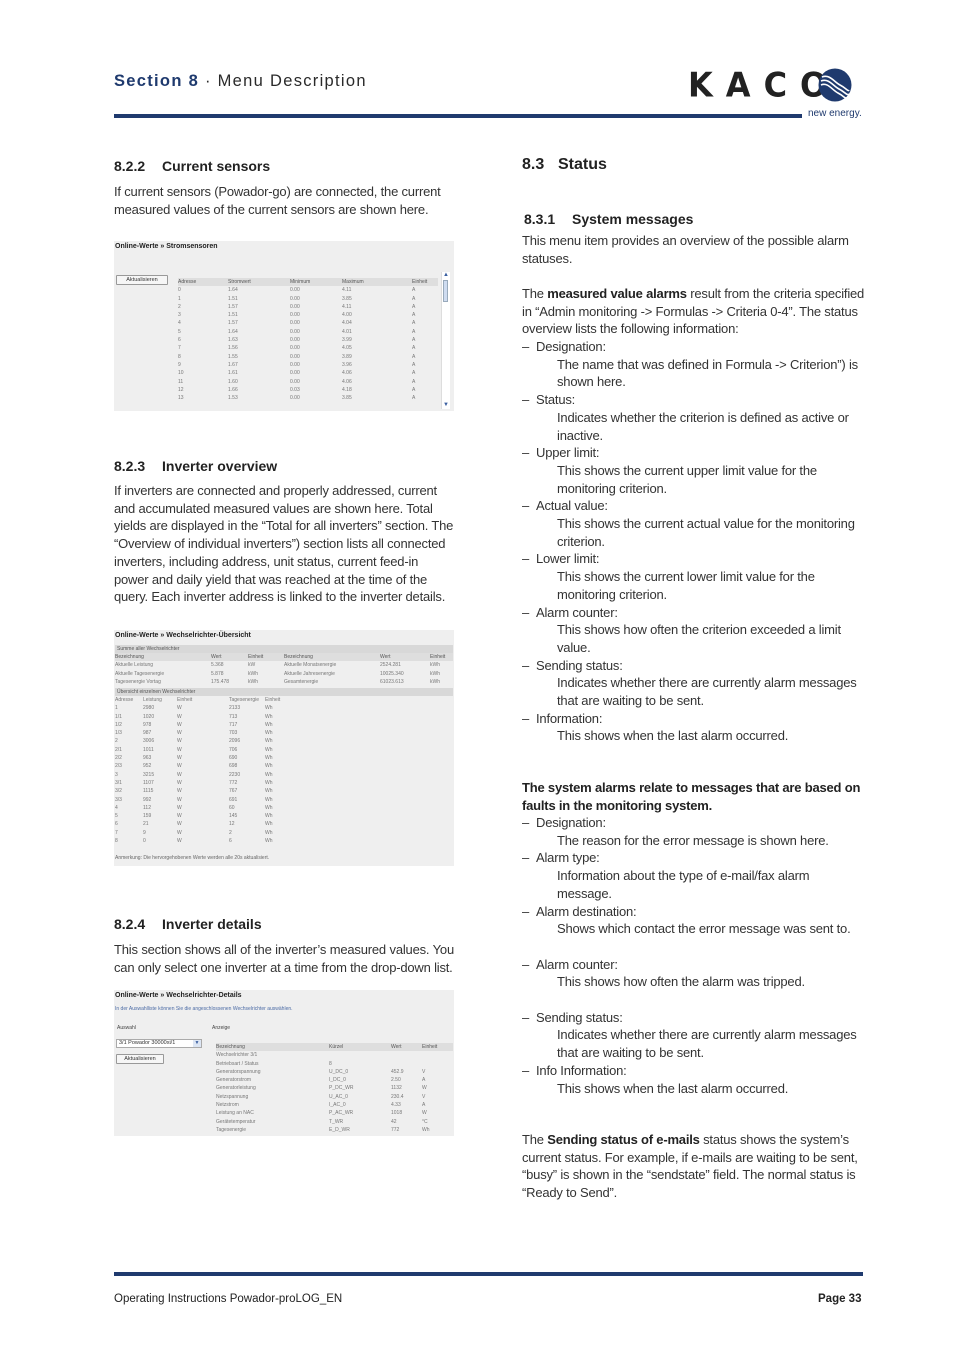 The image size is (954, 1350). What do you see at coordinates (445, 291) in the screenshot?
I see `scroll-thumb` at bounding box center [445, 291].